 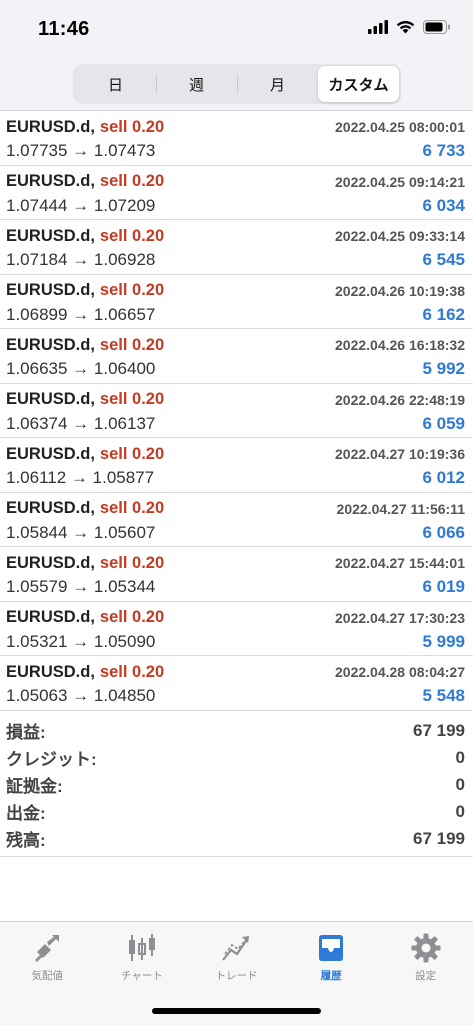 What do you see at coordinates (236, 29) in the screenshot?
I see `status-bar: 11:46` at bounding box center [236, 29].